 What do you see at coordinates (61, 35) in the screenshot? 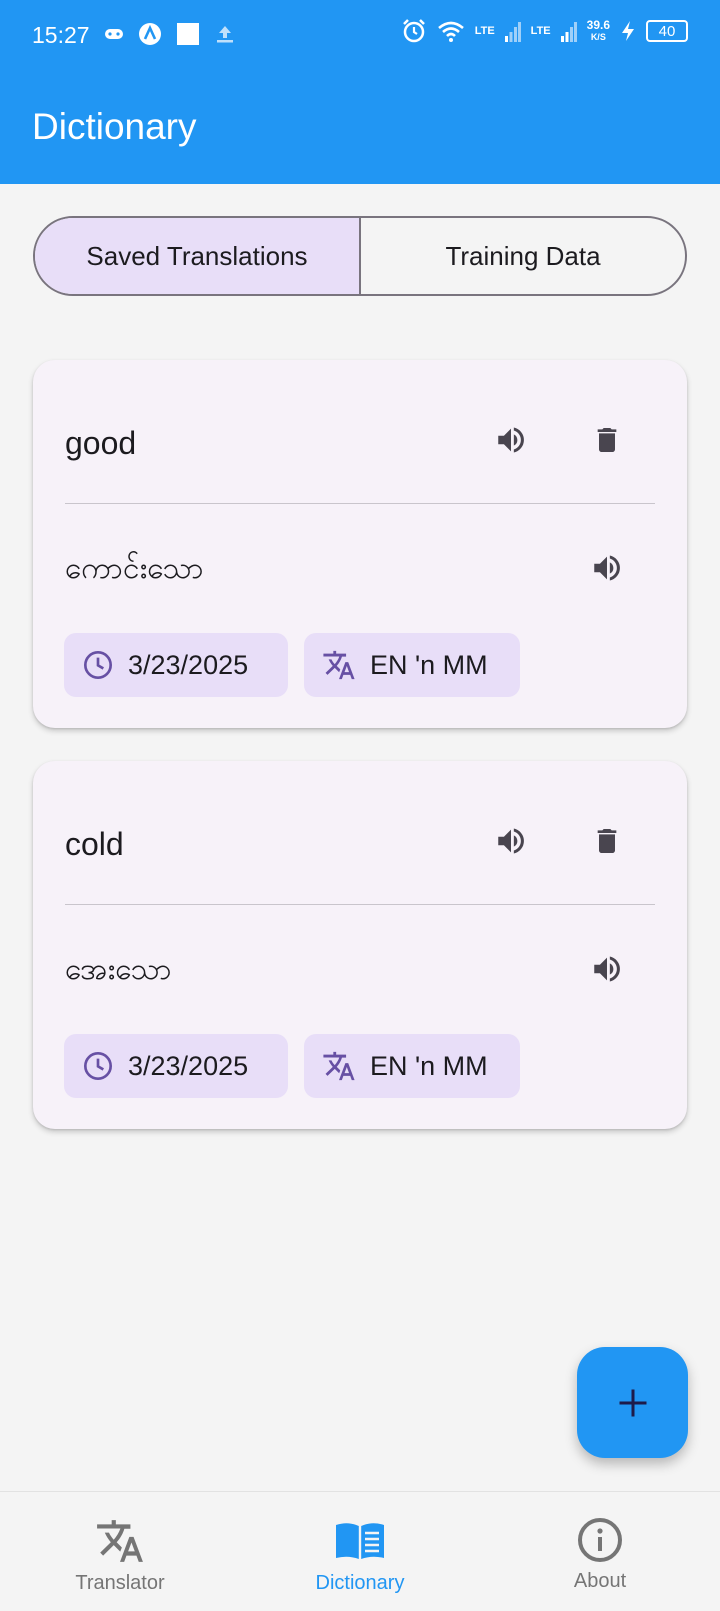
I see `status-time: 15:27` at bounding box center [61, 35].